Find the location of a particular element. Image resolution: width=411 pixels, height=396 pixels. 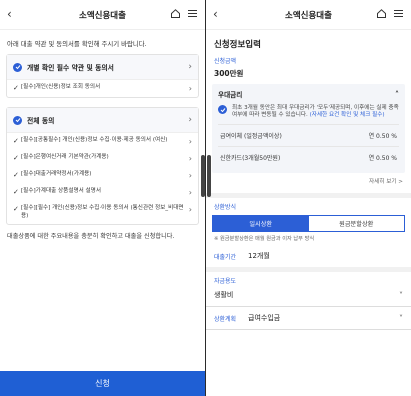

terms-item: ✓ [필수]대출거래약정서(가계용) › is located at coordinates (102, 175).